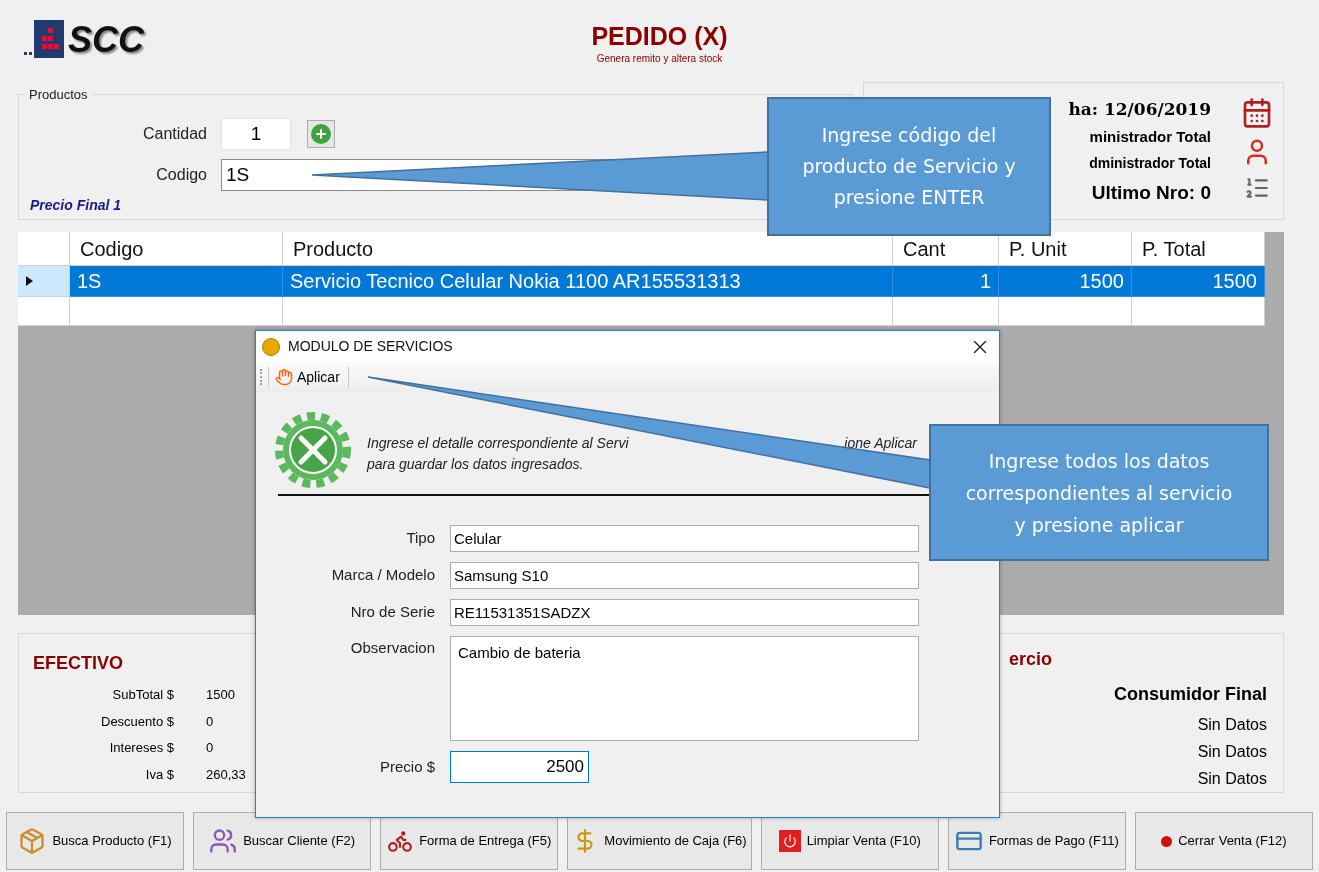 The width and height of the screenshot is (1319, 872). I want to click on field-label: Tipo, so click(420, 538).